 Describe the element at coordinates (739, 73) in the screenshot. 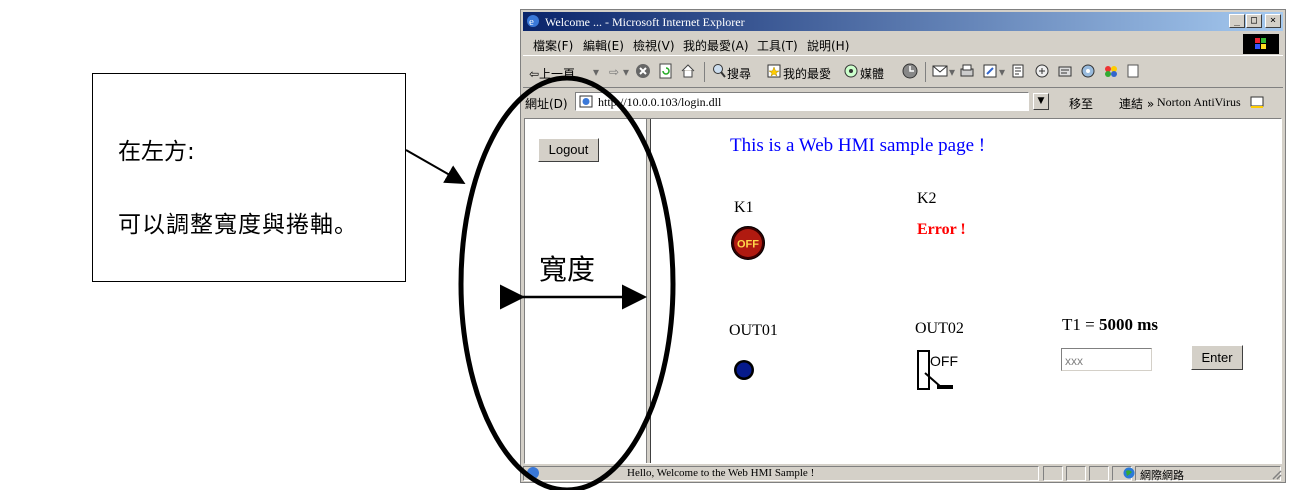

I see `search-button: 搜尋` at that location.